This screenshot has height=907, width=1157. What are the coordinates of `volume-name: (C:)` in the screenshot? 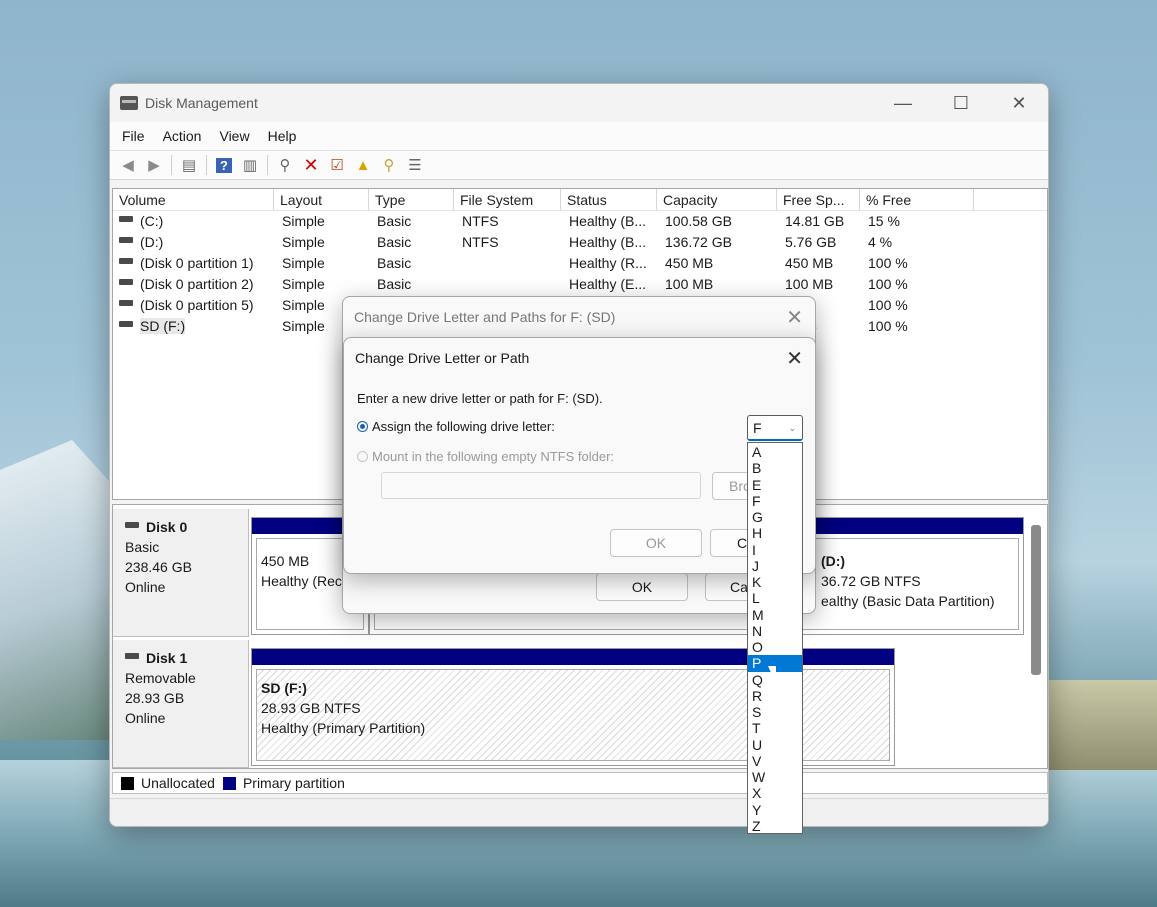 It's located at (152, 221).